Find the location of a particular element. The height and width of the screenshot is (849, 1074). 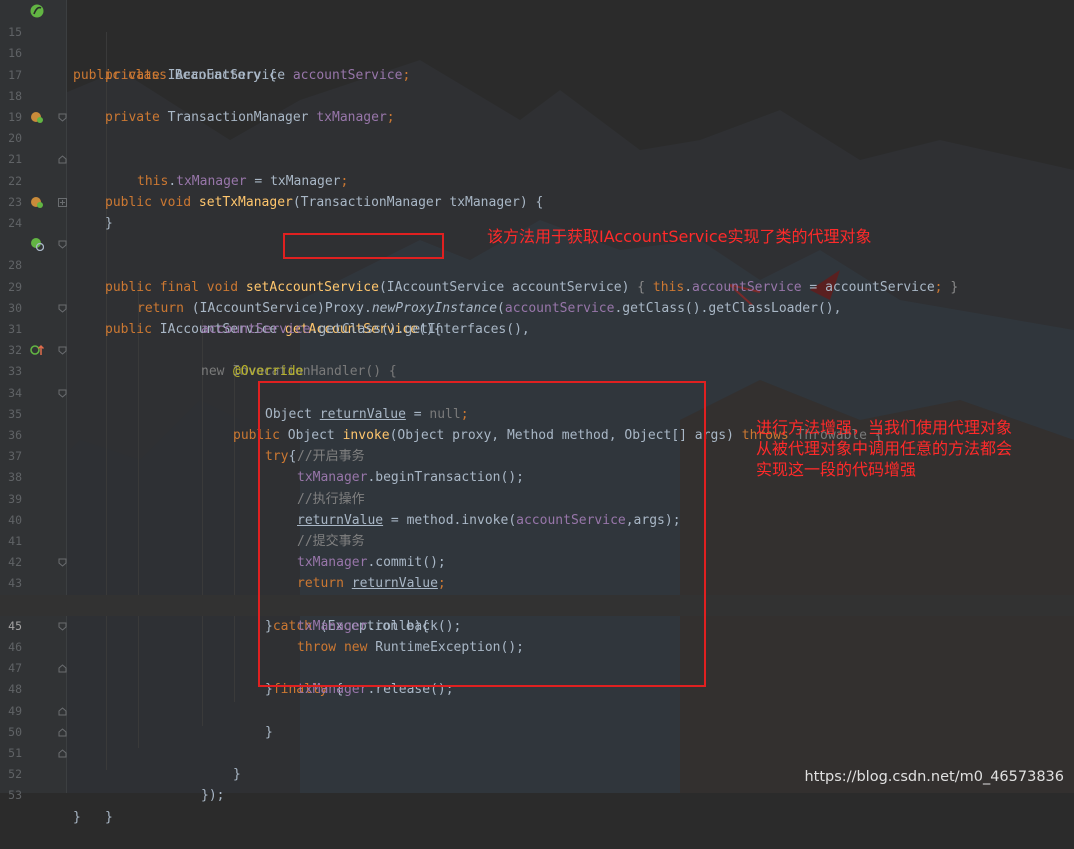

code-line: 46 }finally { is located at coordinates (537, 656).